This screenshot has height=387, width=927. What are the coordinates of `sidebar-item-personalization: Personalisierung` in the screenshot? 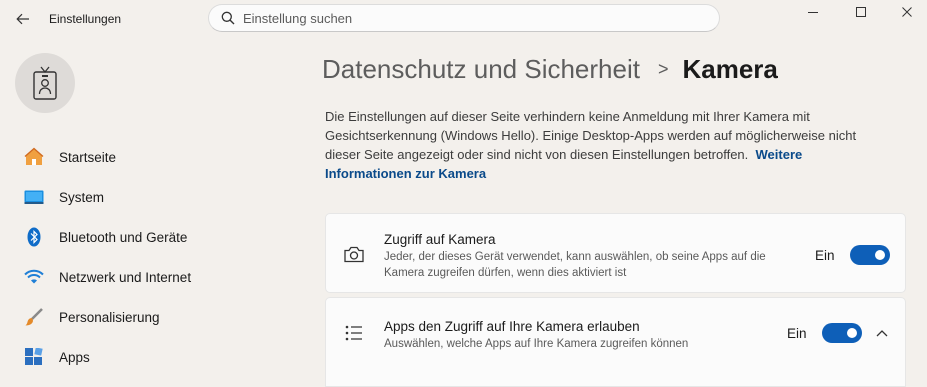 It's located at (151, 317).